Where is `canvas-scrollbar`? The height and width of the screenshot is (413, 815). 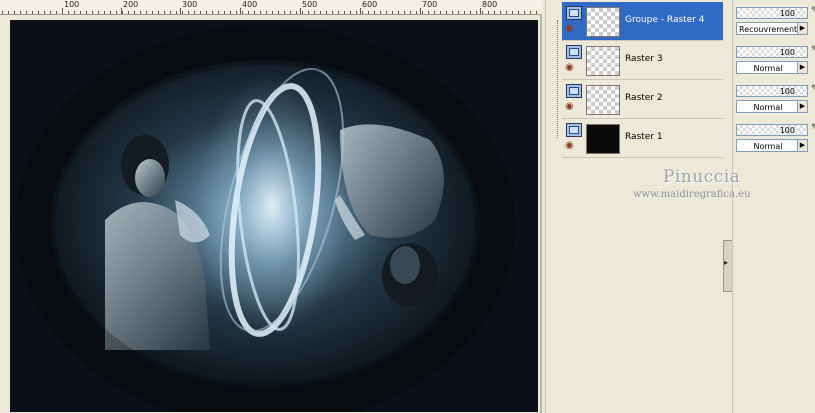
canvas-scrollbar is located at coordinates (541, 213).